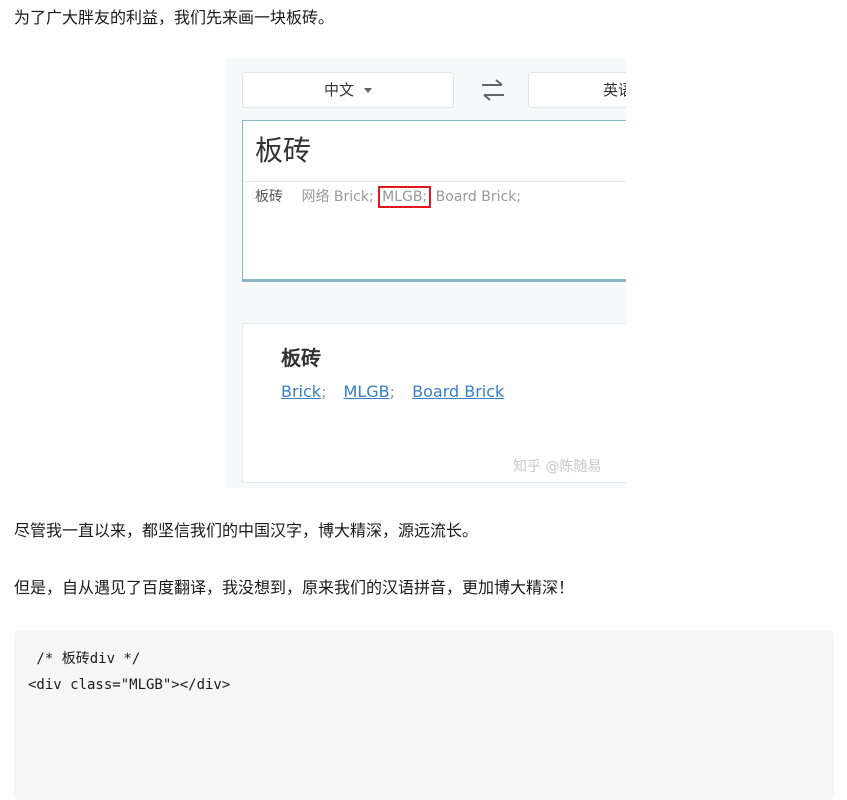 Image resolution: width=847 pixels, height=800 pixels. Describe the element at coordinates (338, 90) in the screenshot. I see `source-language-label: 中文` at that location.